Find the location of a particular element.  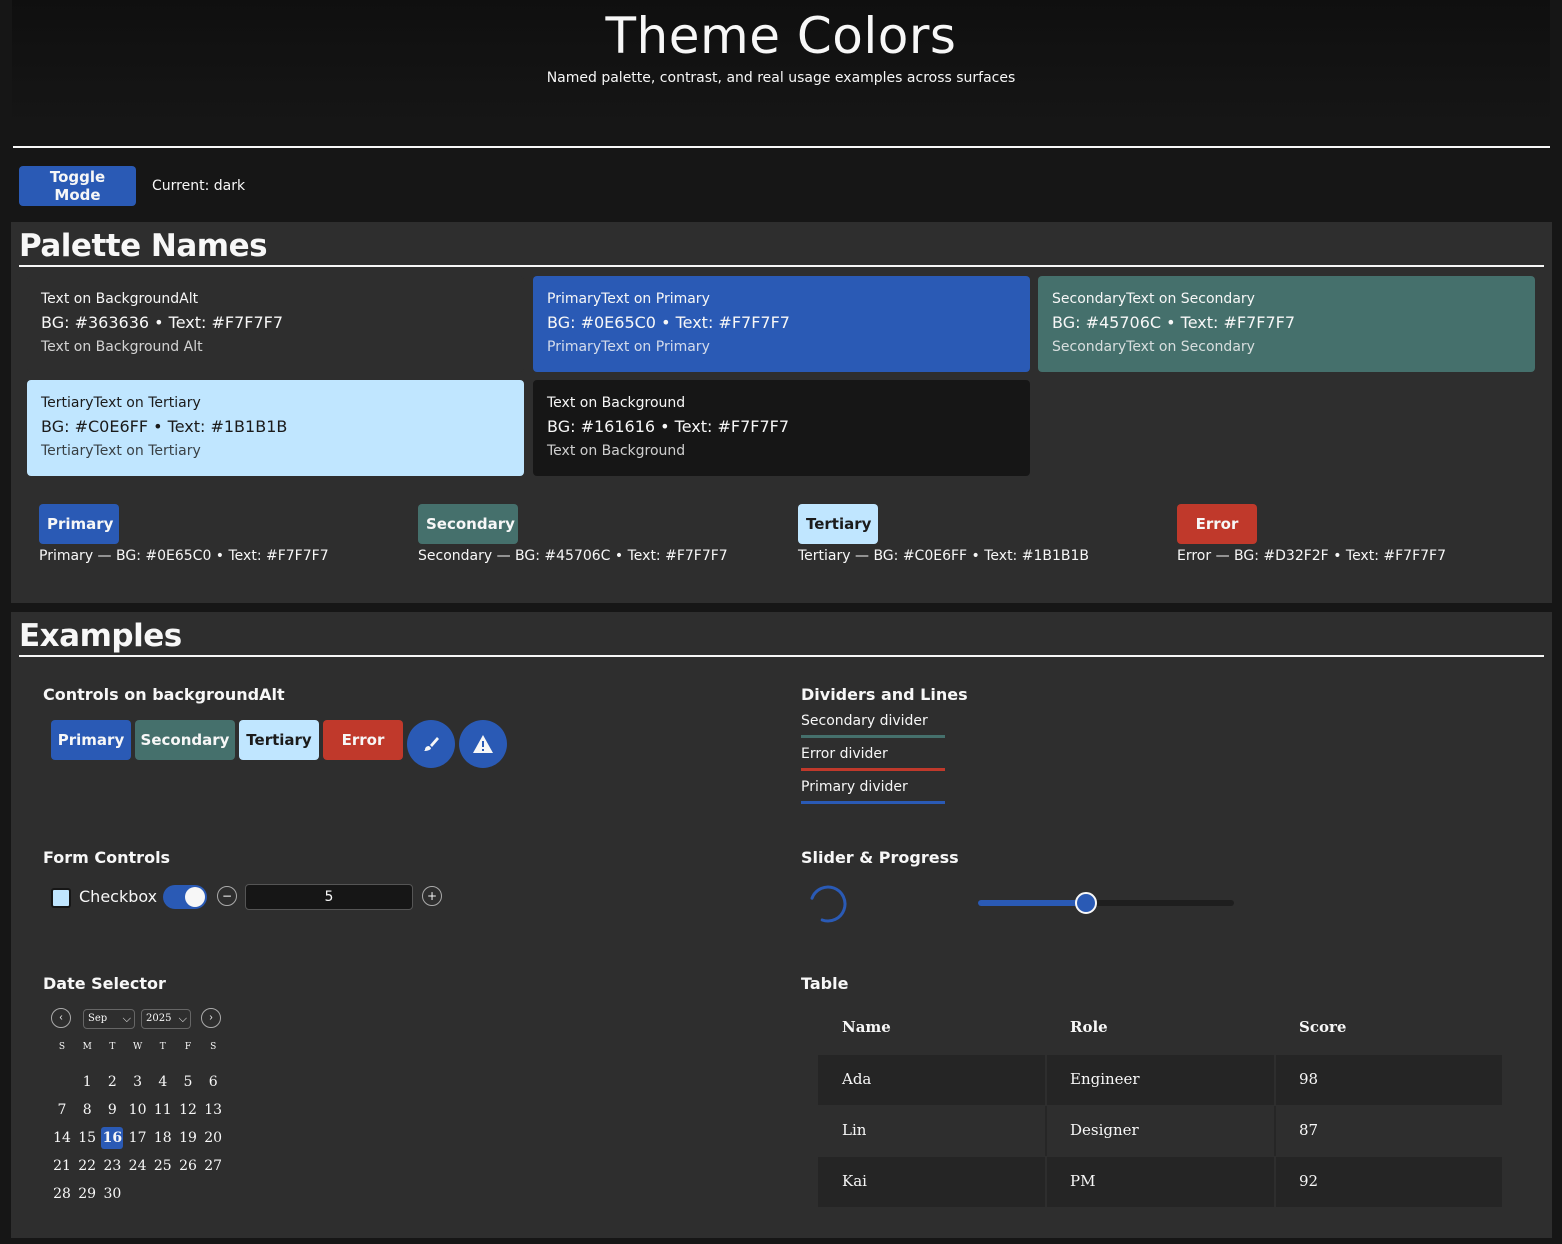

error-button: Error is located at coordinates (363, 740).